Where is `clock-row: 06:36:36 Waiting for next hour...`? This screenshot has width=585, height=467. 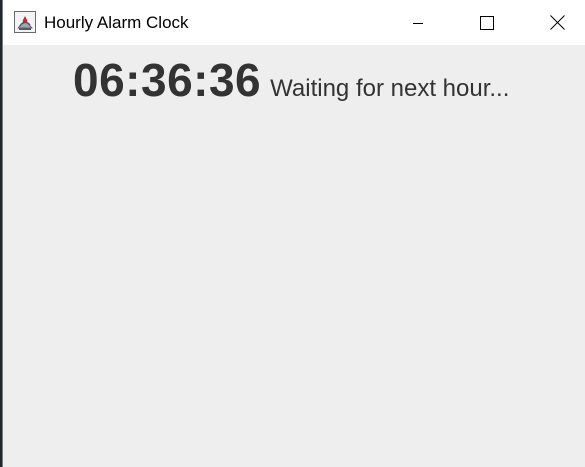
clock-row: 06:36:36 Waiting for next hour... is located at coordinates (291, 80).